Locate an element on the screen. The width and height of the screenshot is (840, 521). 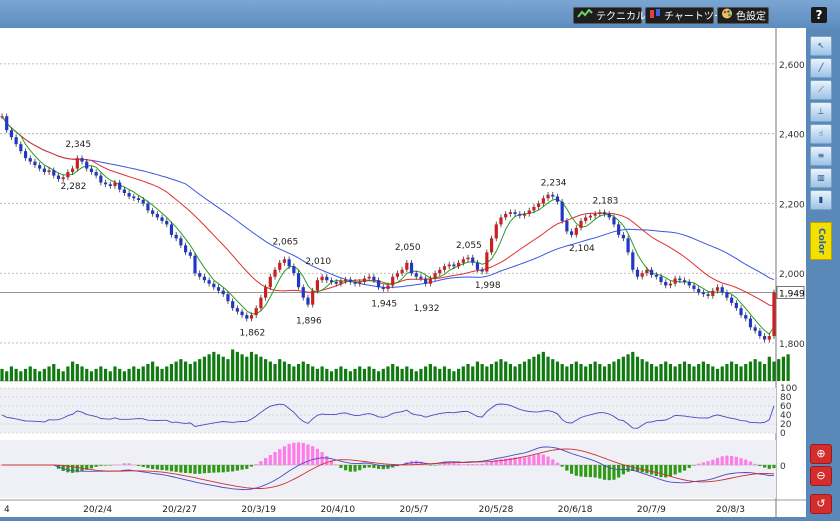
reload-icon: ↺ is located at coordinates (821, 504).